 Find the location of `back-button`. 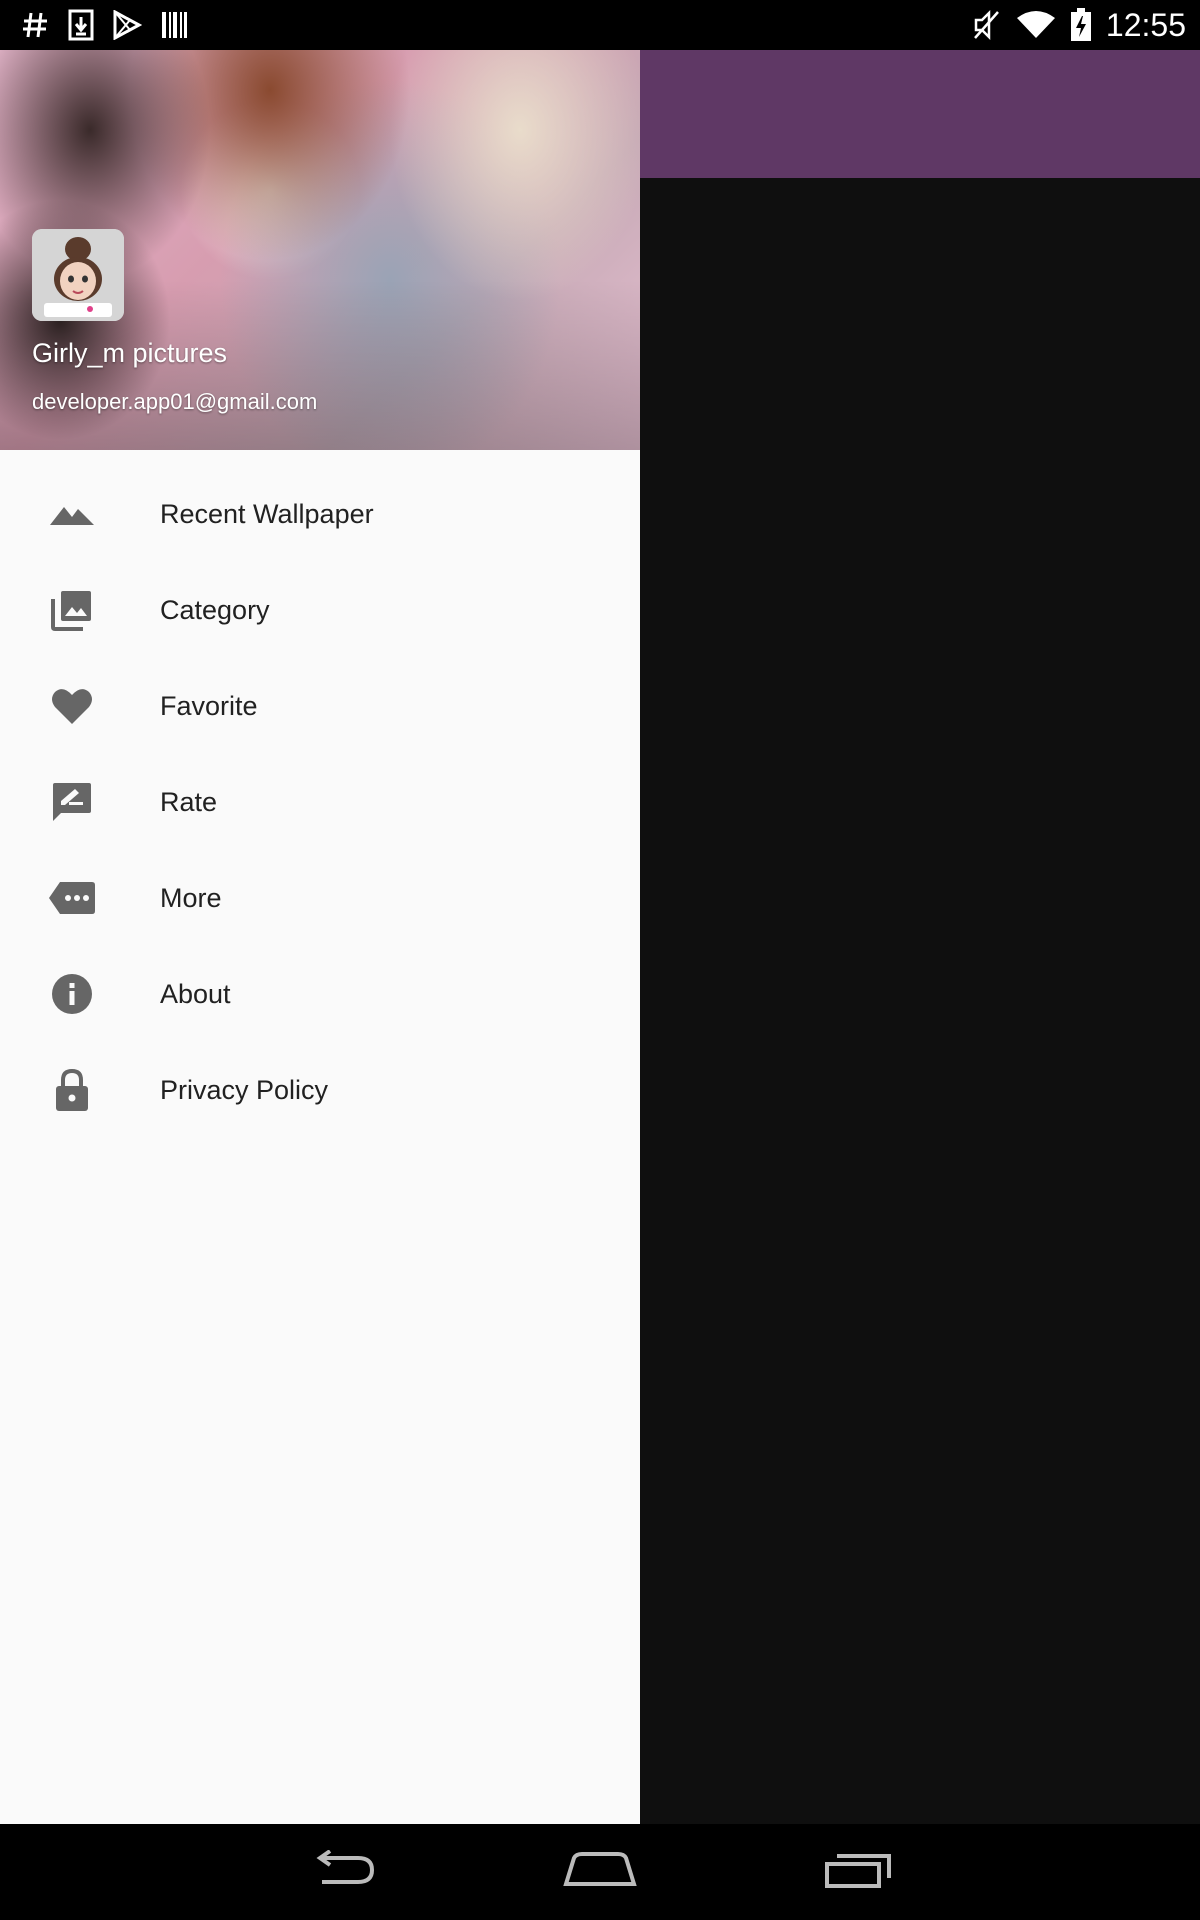

back-button is located at coordinates (343, 1872).